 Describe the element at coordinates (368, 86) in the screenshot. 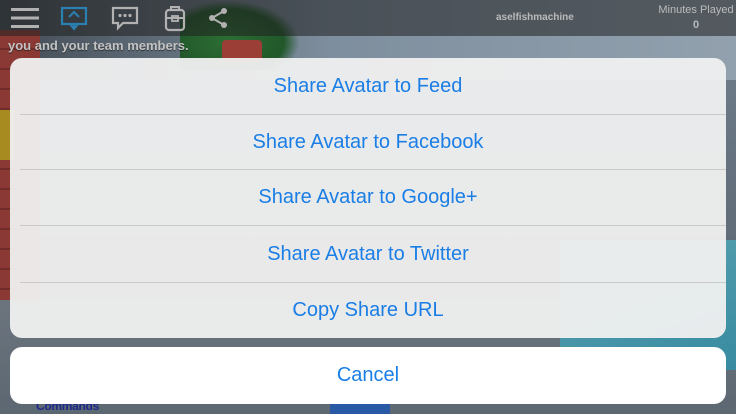

I see `share-to-feed-button: Share Avatar to Feed` at that location.